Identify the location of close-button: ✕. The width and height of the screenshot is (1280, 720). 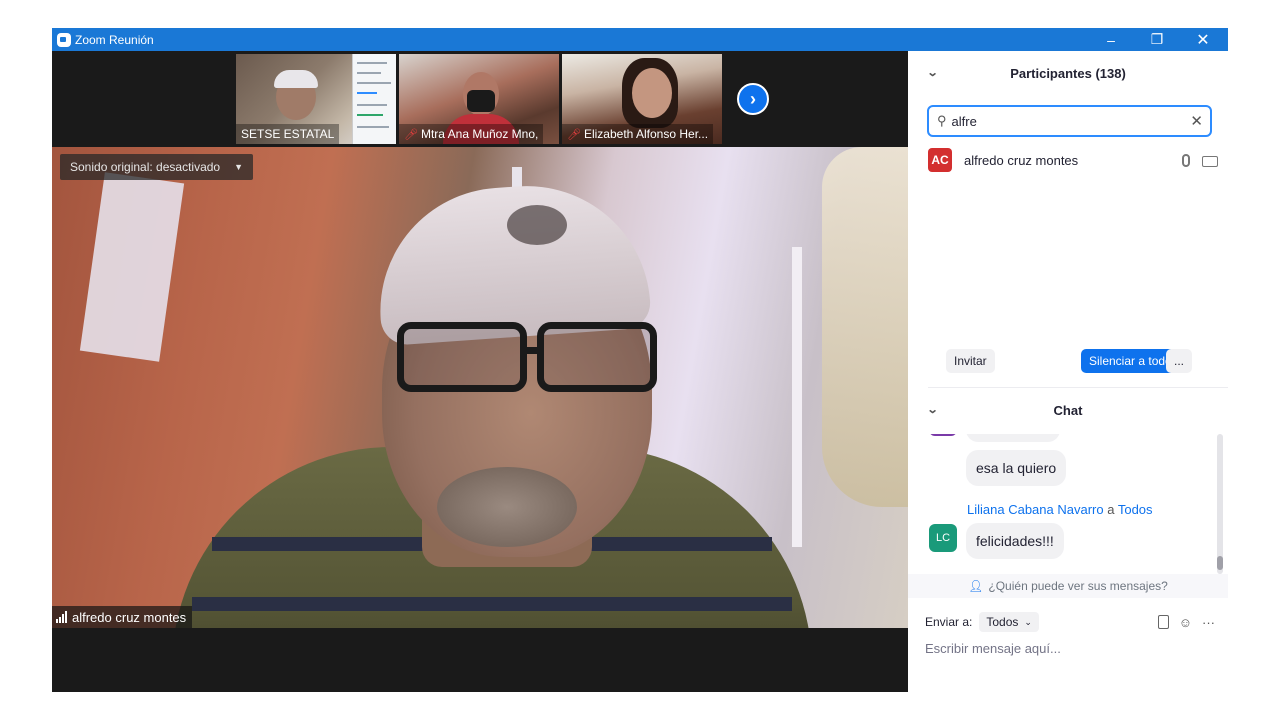
(1203, 39).